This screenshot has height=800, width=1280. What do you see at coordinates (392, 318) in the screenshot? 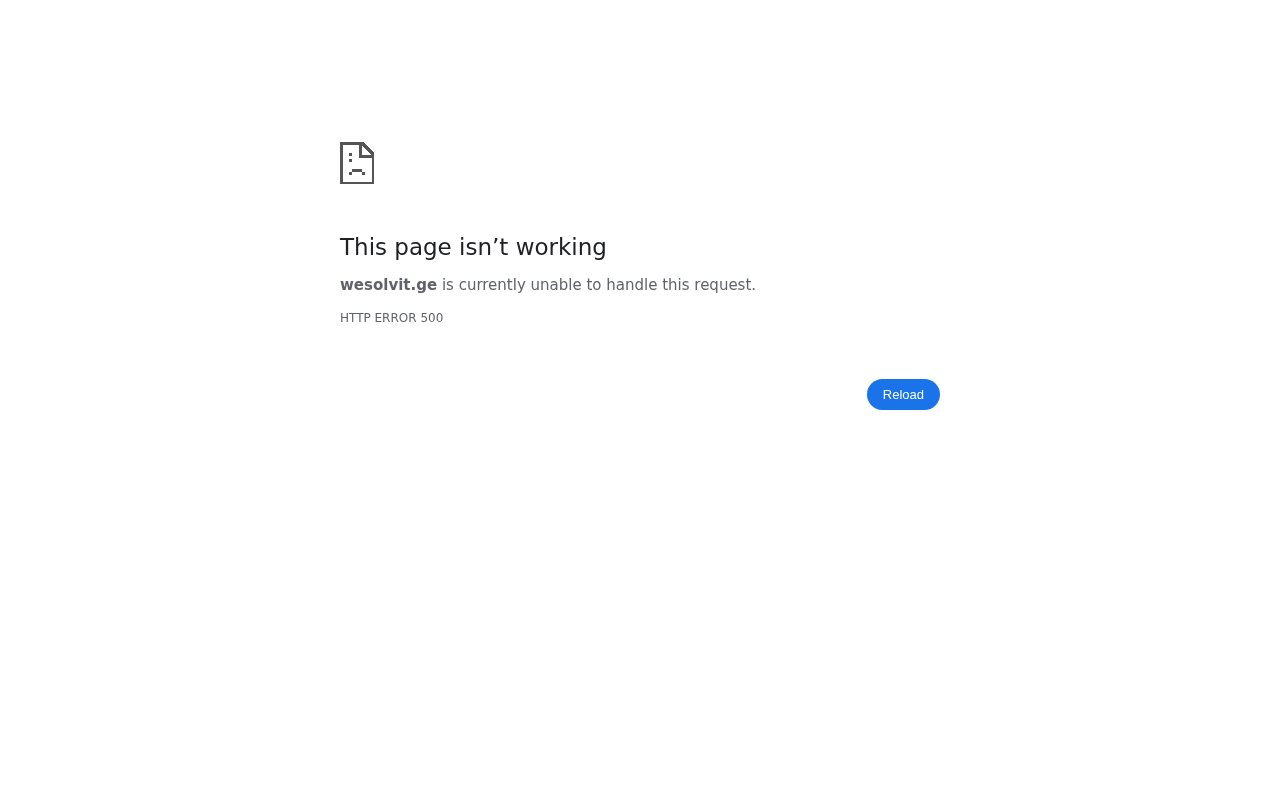
I see `error-code: HTTP ERROR 500` at bounding box center [392, 318].